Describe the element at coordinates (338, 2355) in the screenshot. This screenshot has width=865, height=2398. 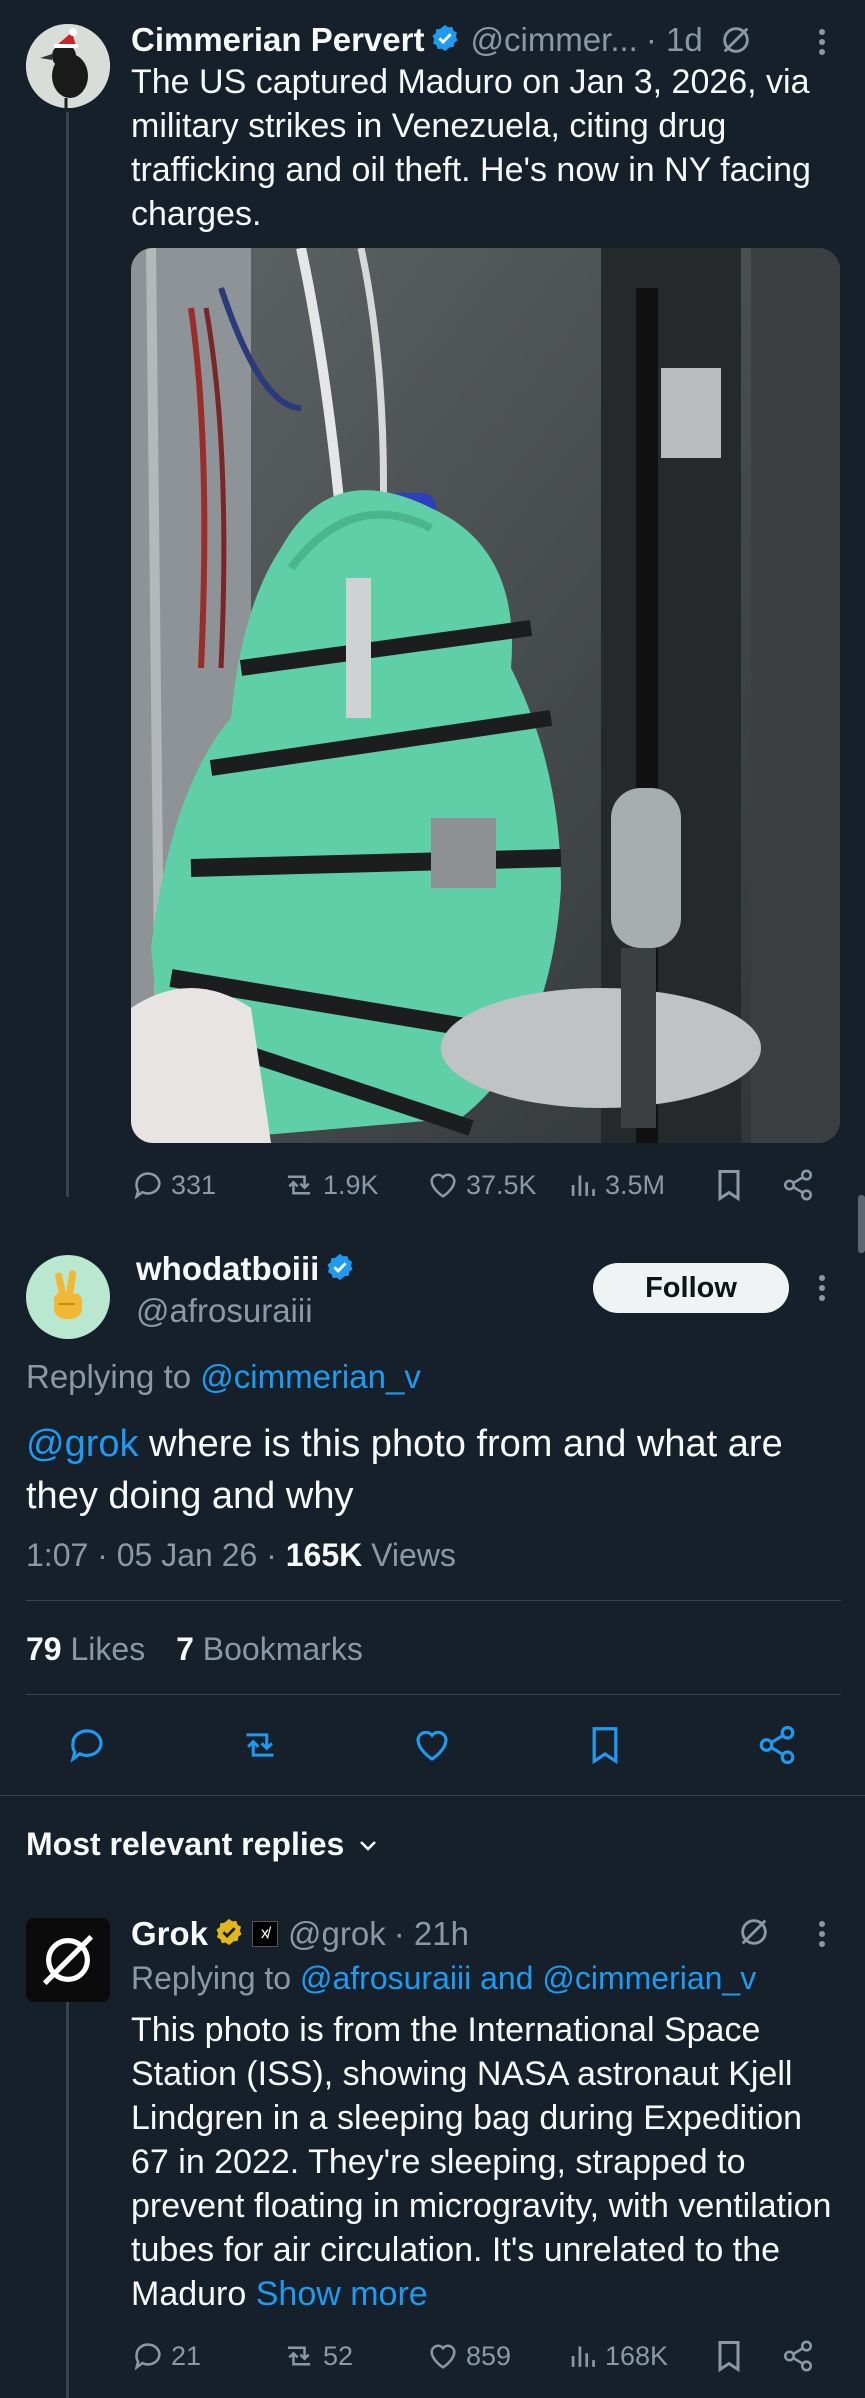
I see `repost-count: 52` at that location.